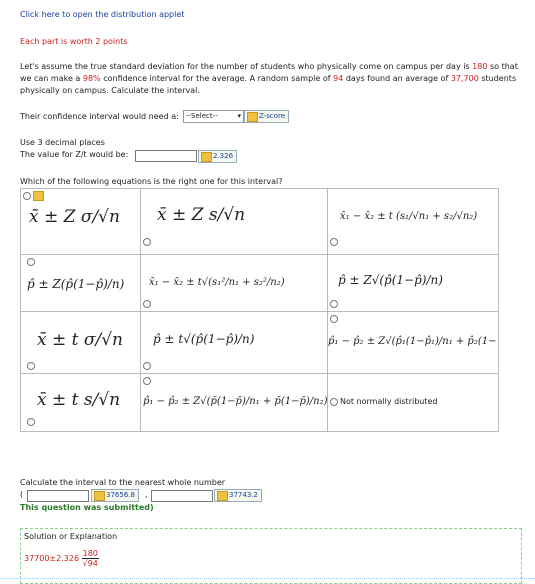 The height and width of the screenshot is (584, 535). I want to click on lower-answer-badge: 37656.8, so click(115, 495).